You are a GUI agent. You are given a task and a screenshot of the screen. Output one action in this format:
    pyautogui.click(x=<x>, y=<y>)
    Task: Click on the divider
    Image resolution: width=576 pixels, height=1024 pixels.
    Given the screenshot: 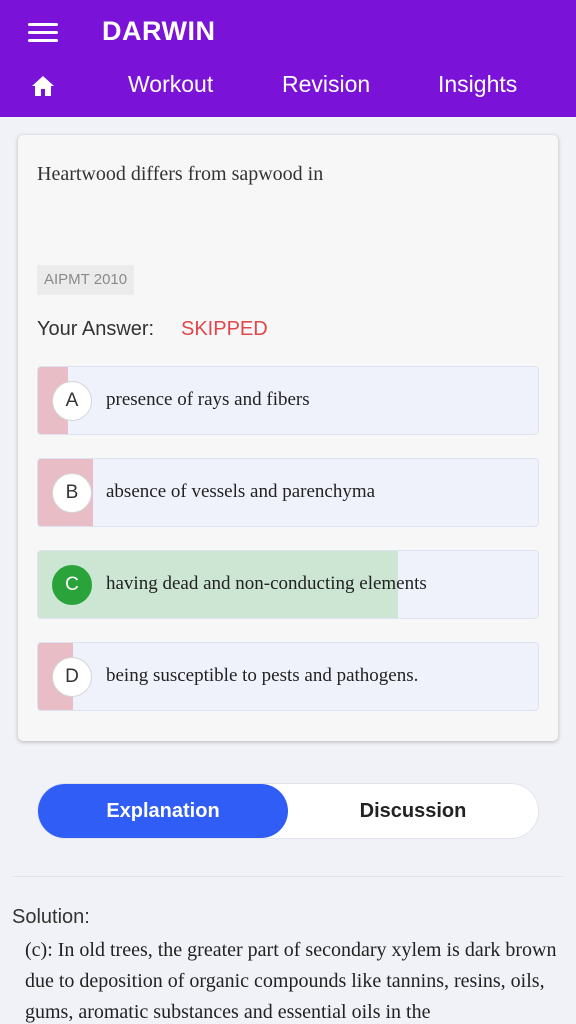 What is the action you would take?
    pyautogui.click(x=288, y=876)
    